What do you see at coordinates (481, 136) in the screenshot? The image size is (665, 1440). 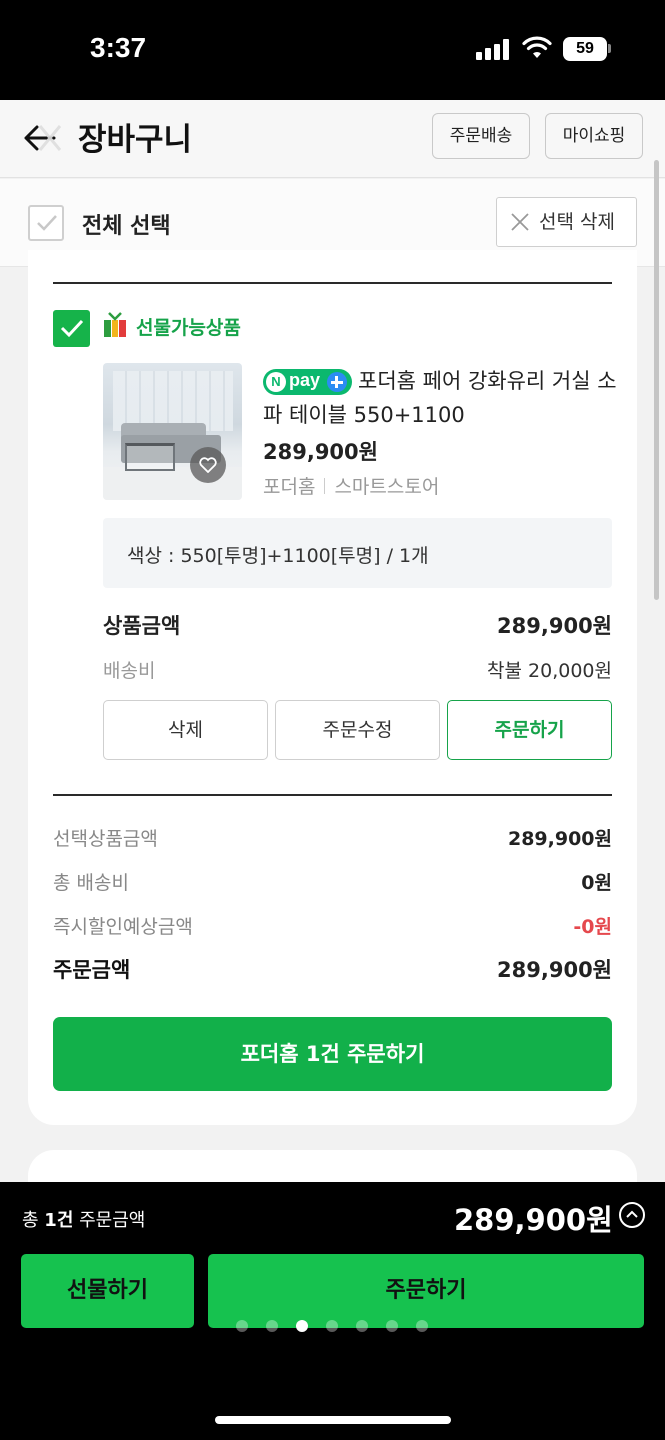 I see `orders-button: 주문배송` at bounding box center [481, 136].